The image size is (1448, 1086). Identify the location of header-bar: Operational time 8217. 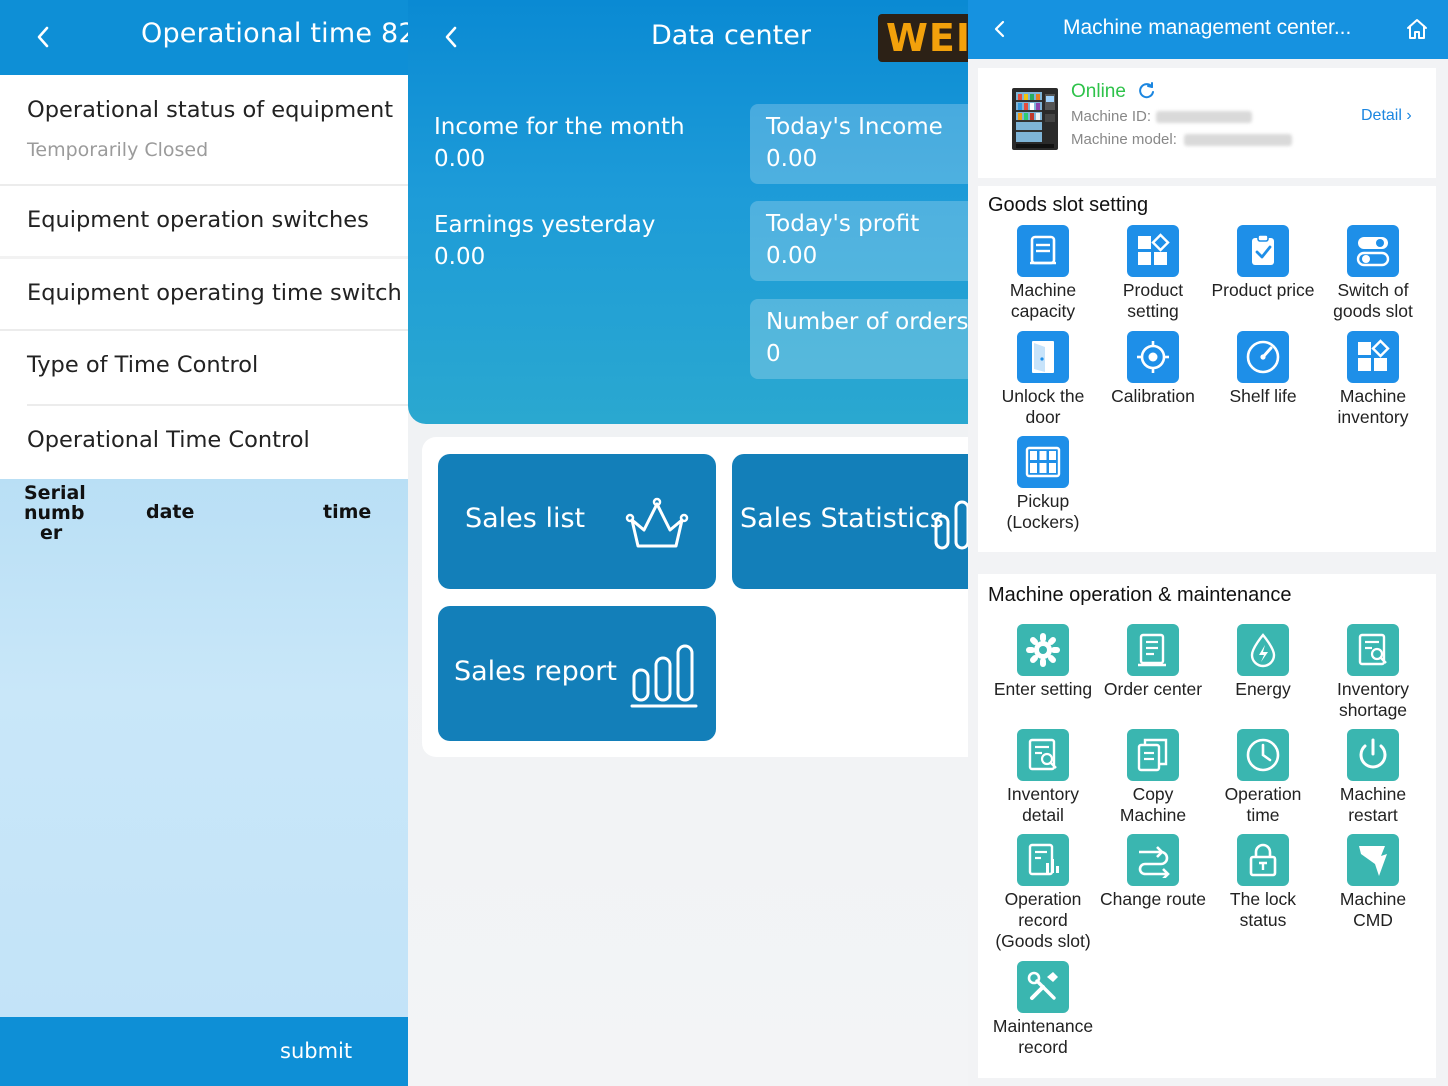
(204, 37).